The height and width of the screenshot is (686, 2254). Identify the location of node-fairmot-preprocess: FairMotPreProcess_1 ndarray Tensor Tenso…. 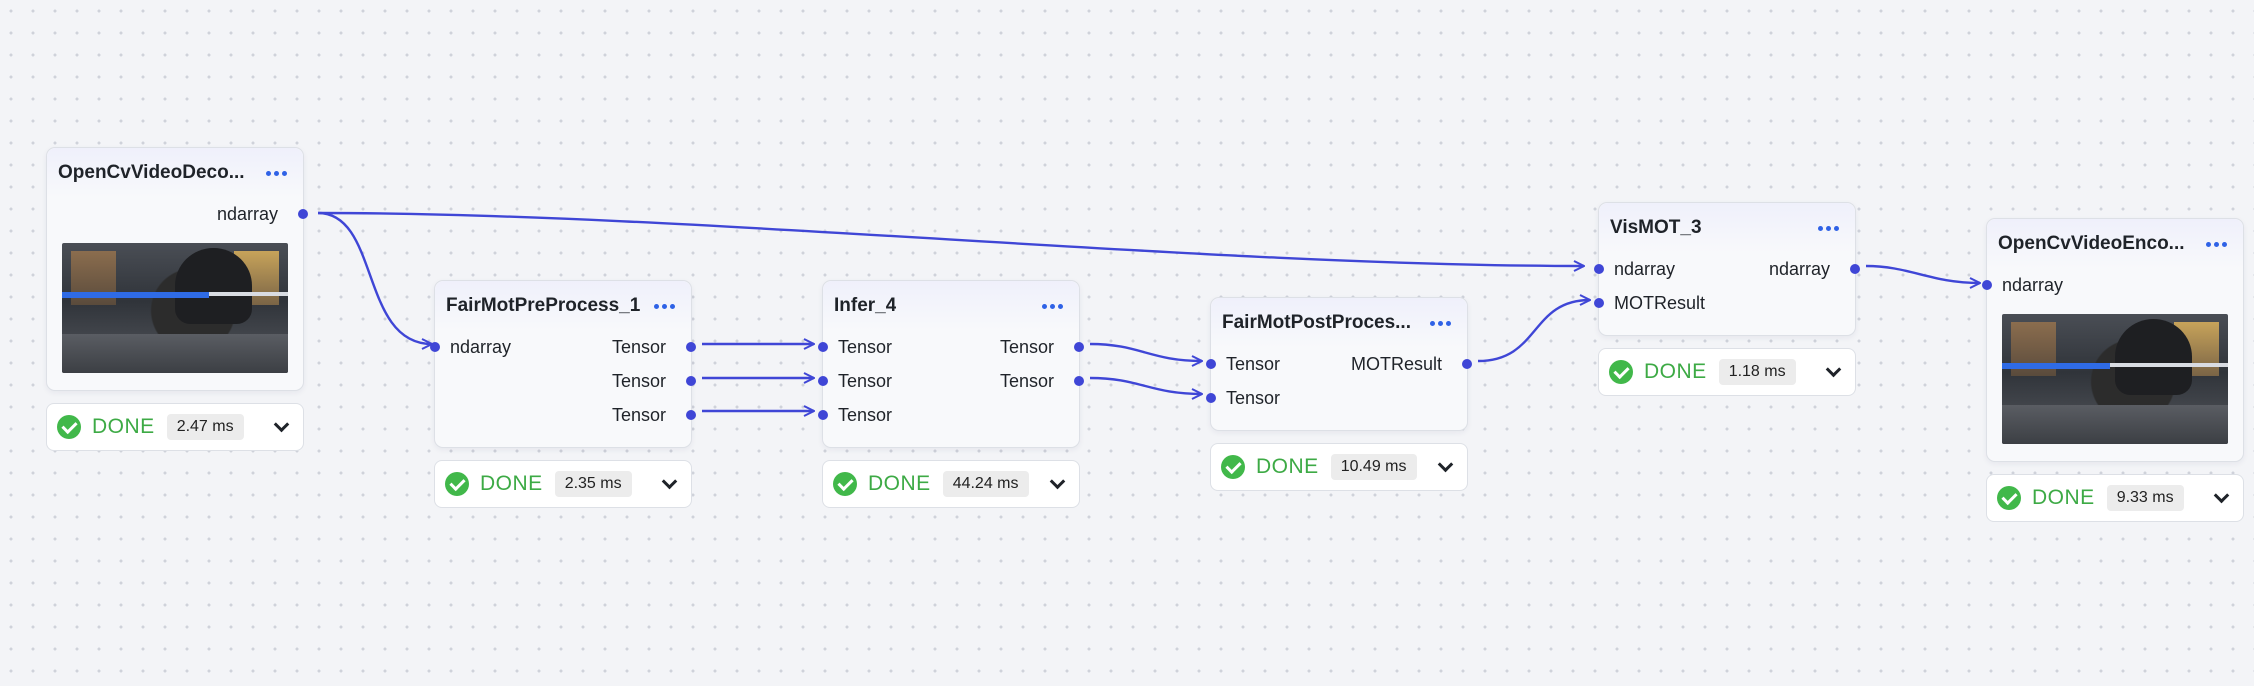
(563, 364).